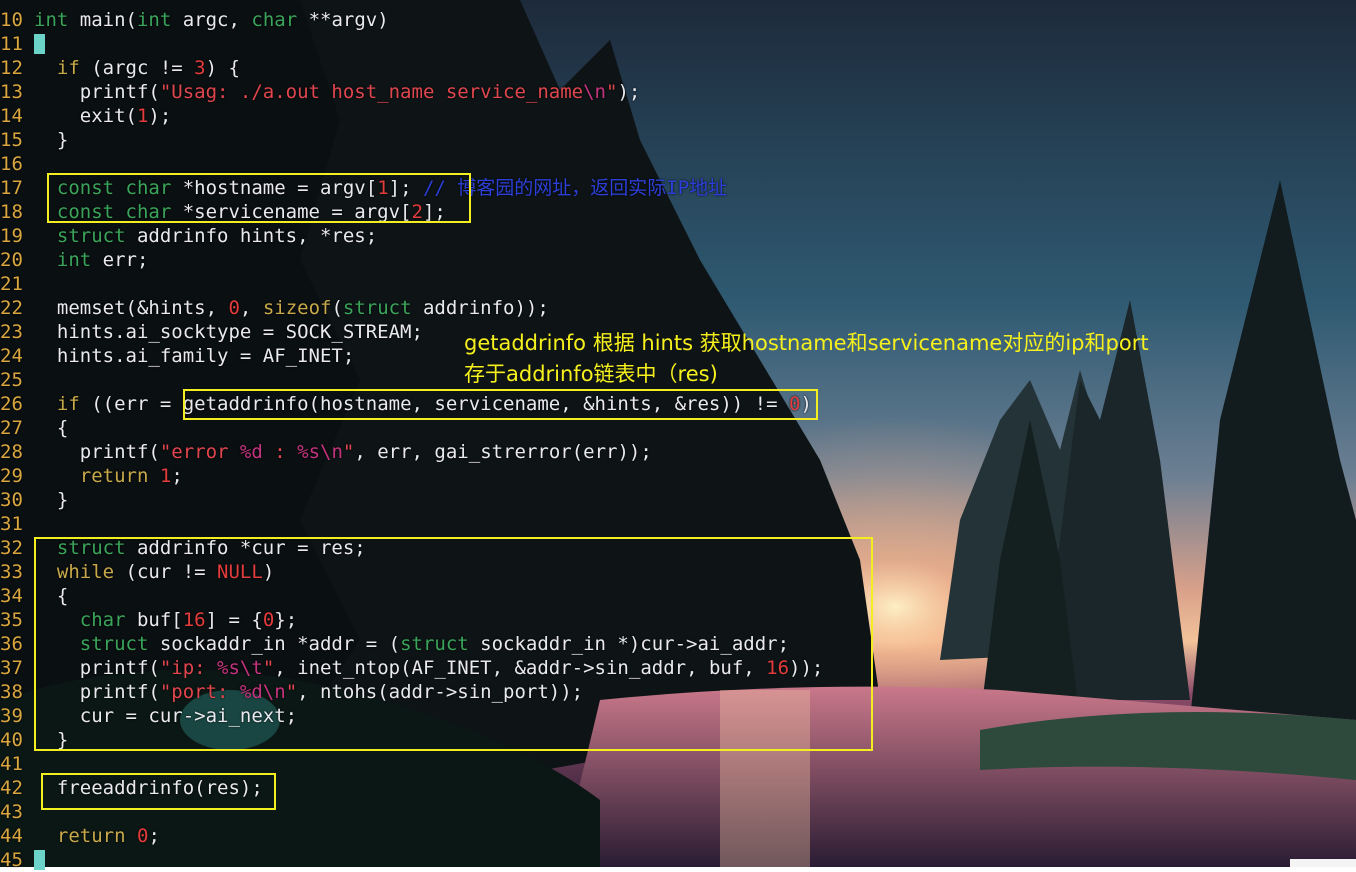 This screenshot has width=1356, height=872. Describe the element at coordinates (678, 716) in the screenshot. I see `code-line: 39 cur = cur->ai_next;` at that location.